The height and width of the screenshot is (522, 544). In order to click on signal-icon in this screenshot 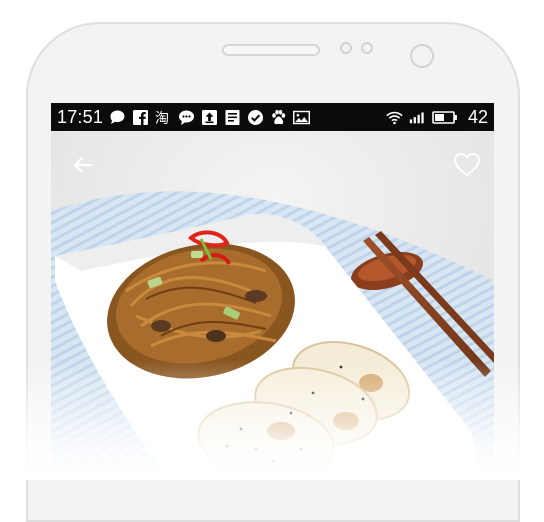, I will do `click(417, 117)`.